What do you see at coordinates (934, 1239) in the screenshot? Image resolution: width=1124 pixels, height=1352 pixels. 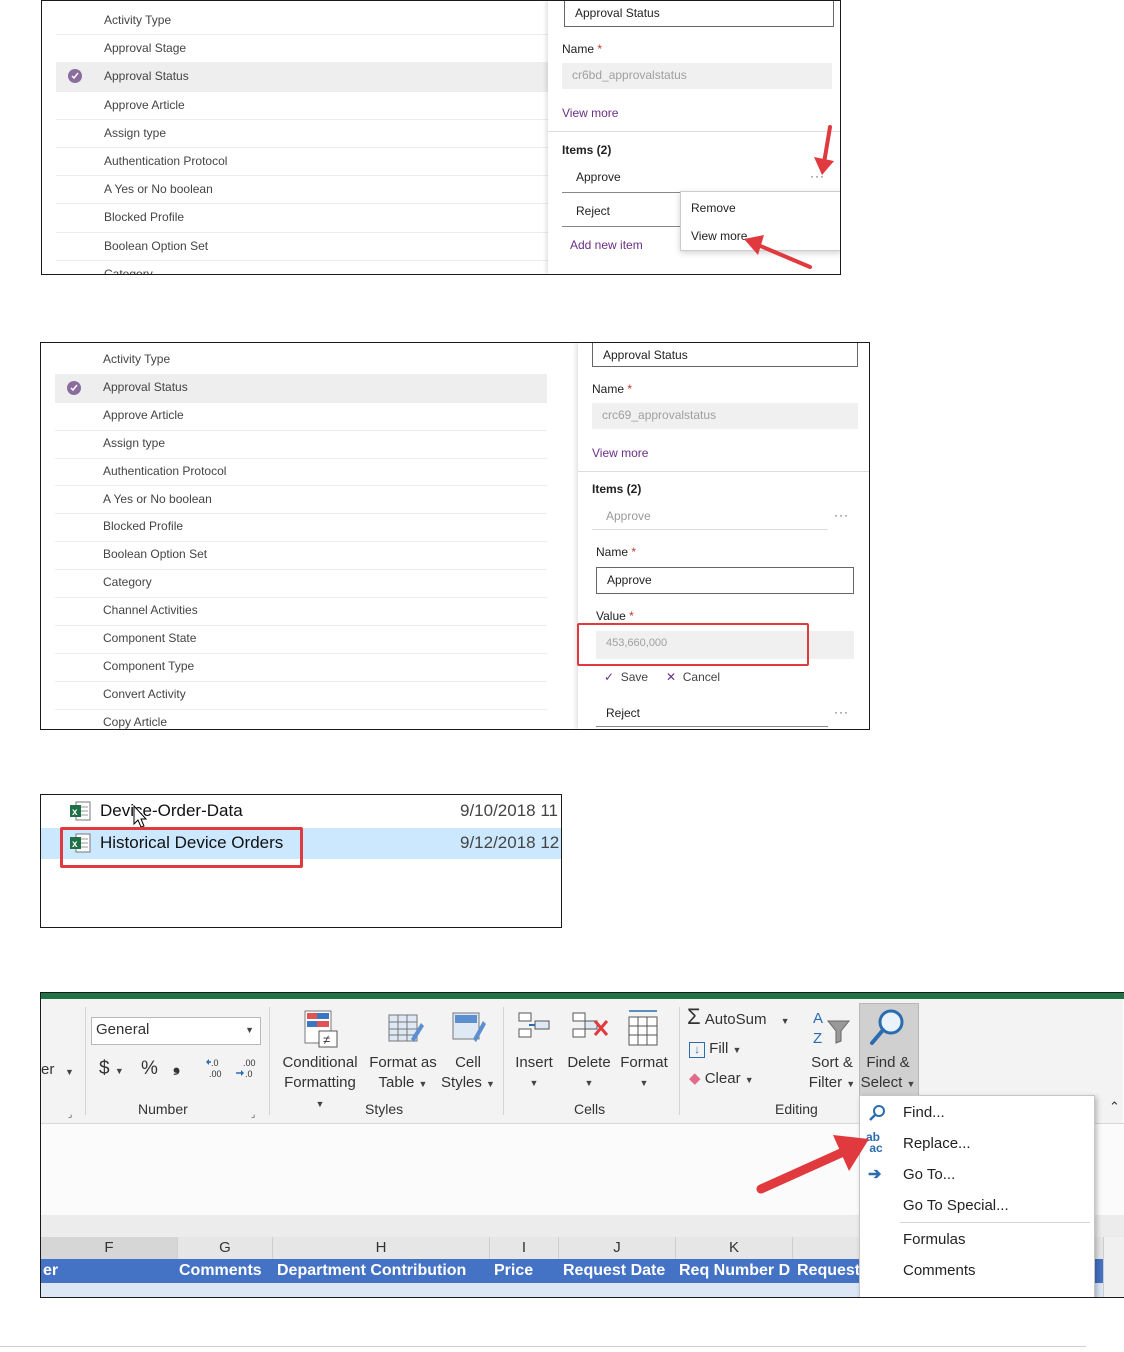 I see `menu-item-formulas: Formulas` at bounding box center [934, 1239].